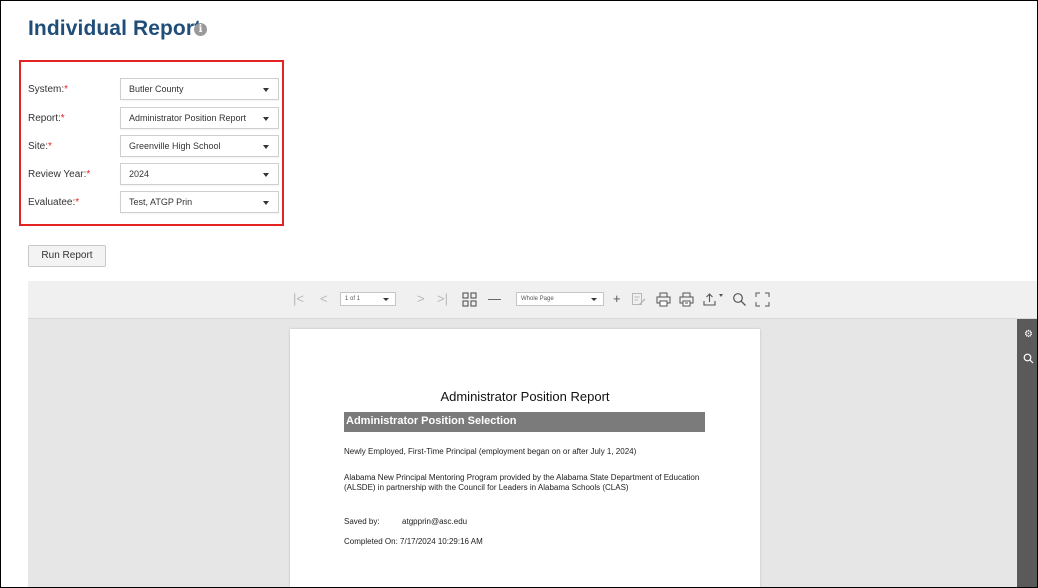 The height and width of the screenshot is (588, 1038). I want to click on edit-document-icon, so click(638, 299).